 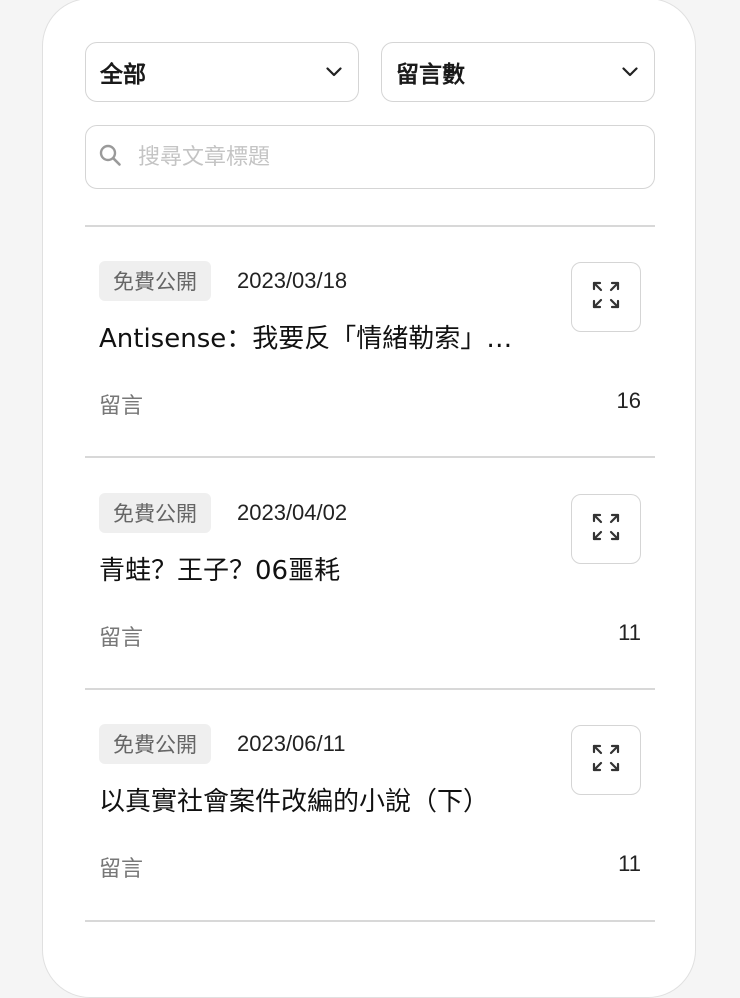 What do you see at coordinates (110, 157) in the screenshot?
I see `search-icon` at bounding box center [110, 157].